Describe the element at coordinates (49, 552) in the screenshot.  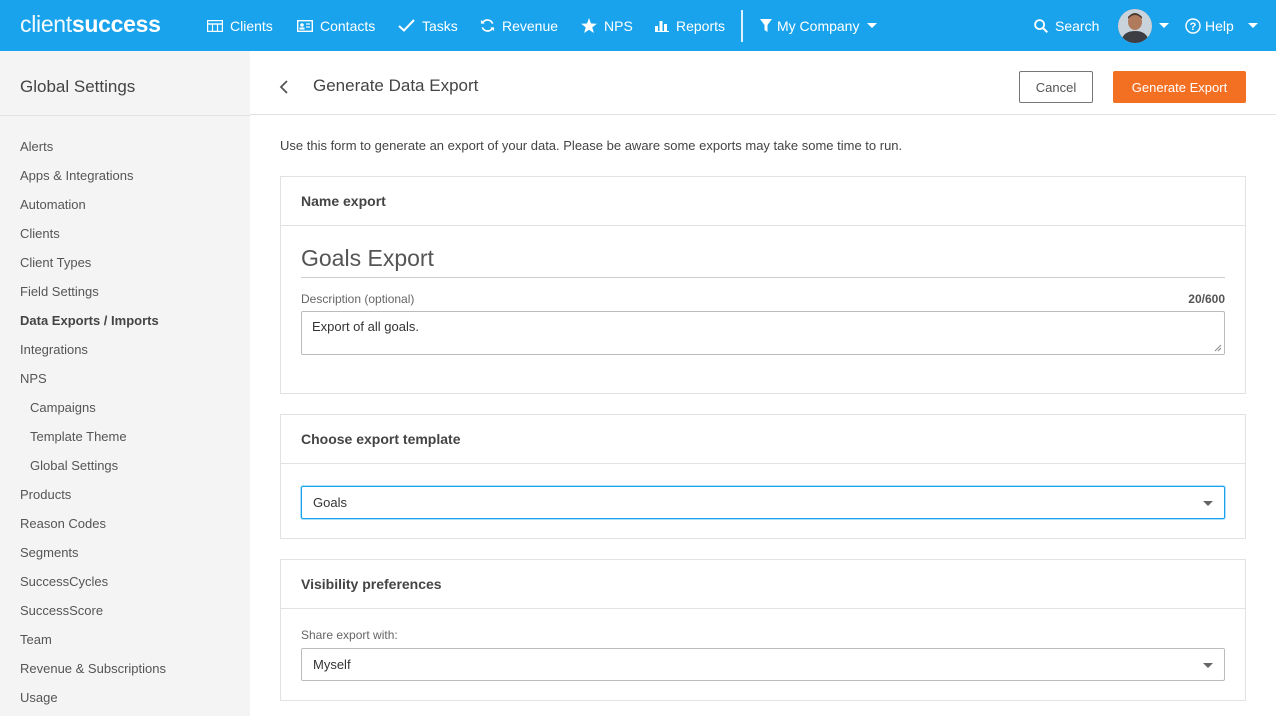
I see `sidebar-item-segments: Segments` at that location.